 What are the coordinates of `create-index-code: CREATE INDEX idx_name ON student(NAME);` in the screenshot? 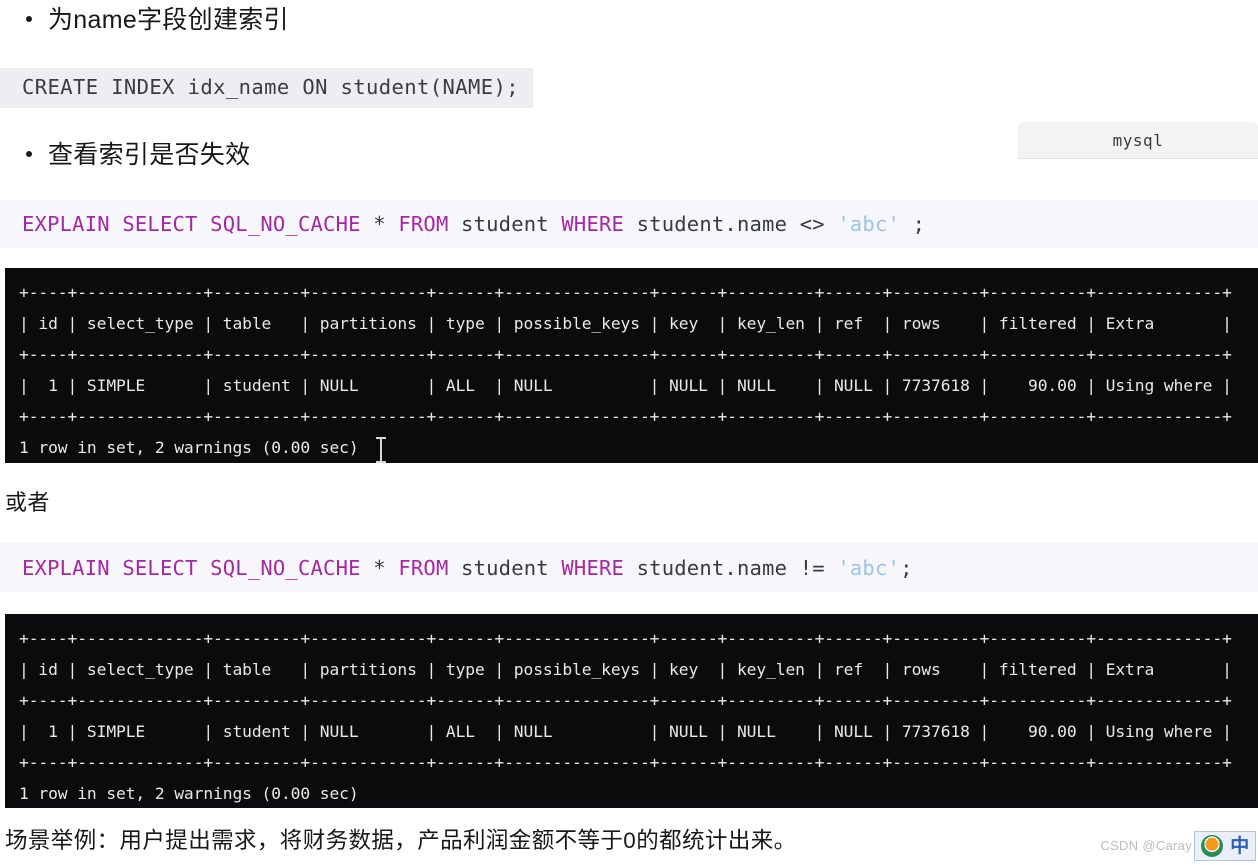 It's located at (266, 88).